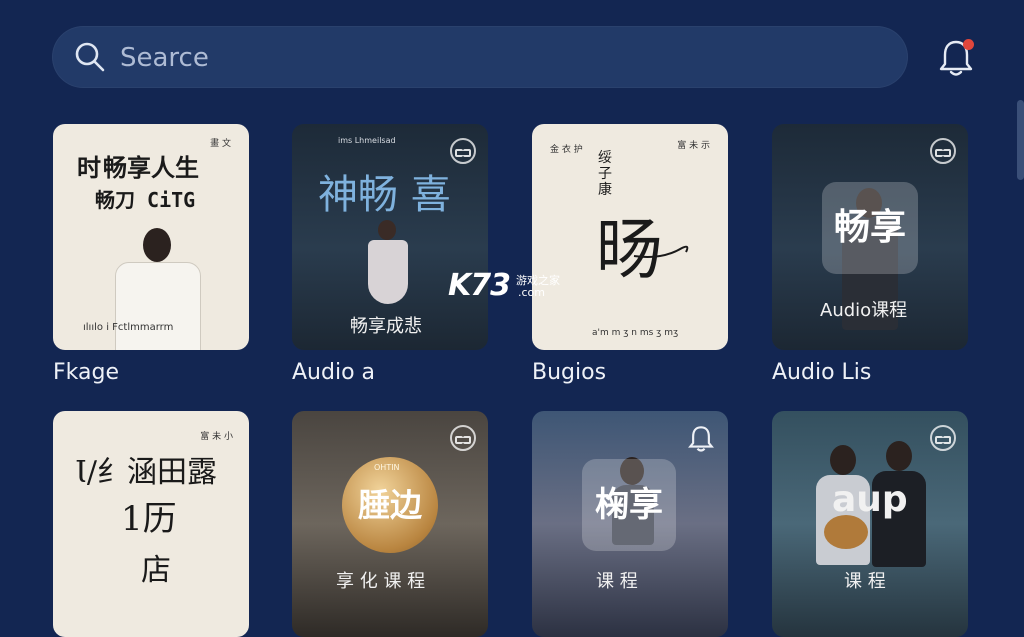  Describe the element at coordinates (90, 57) in the screenshot. I see `search-icon` at that location.